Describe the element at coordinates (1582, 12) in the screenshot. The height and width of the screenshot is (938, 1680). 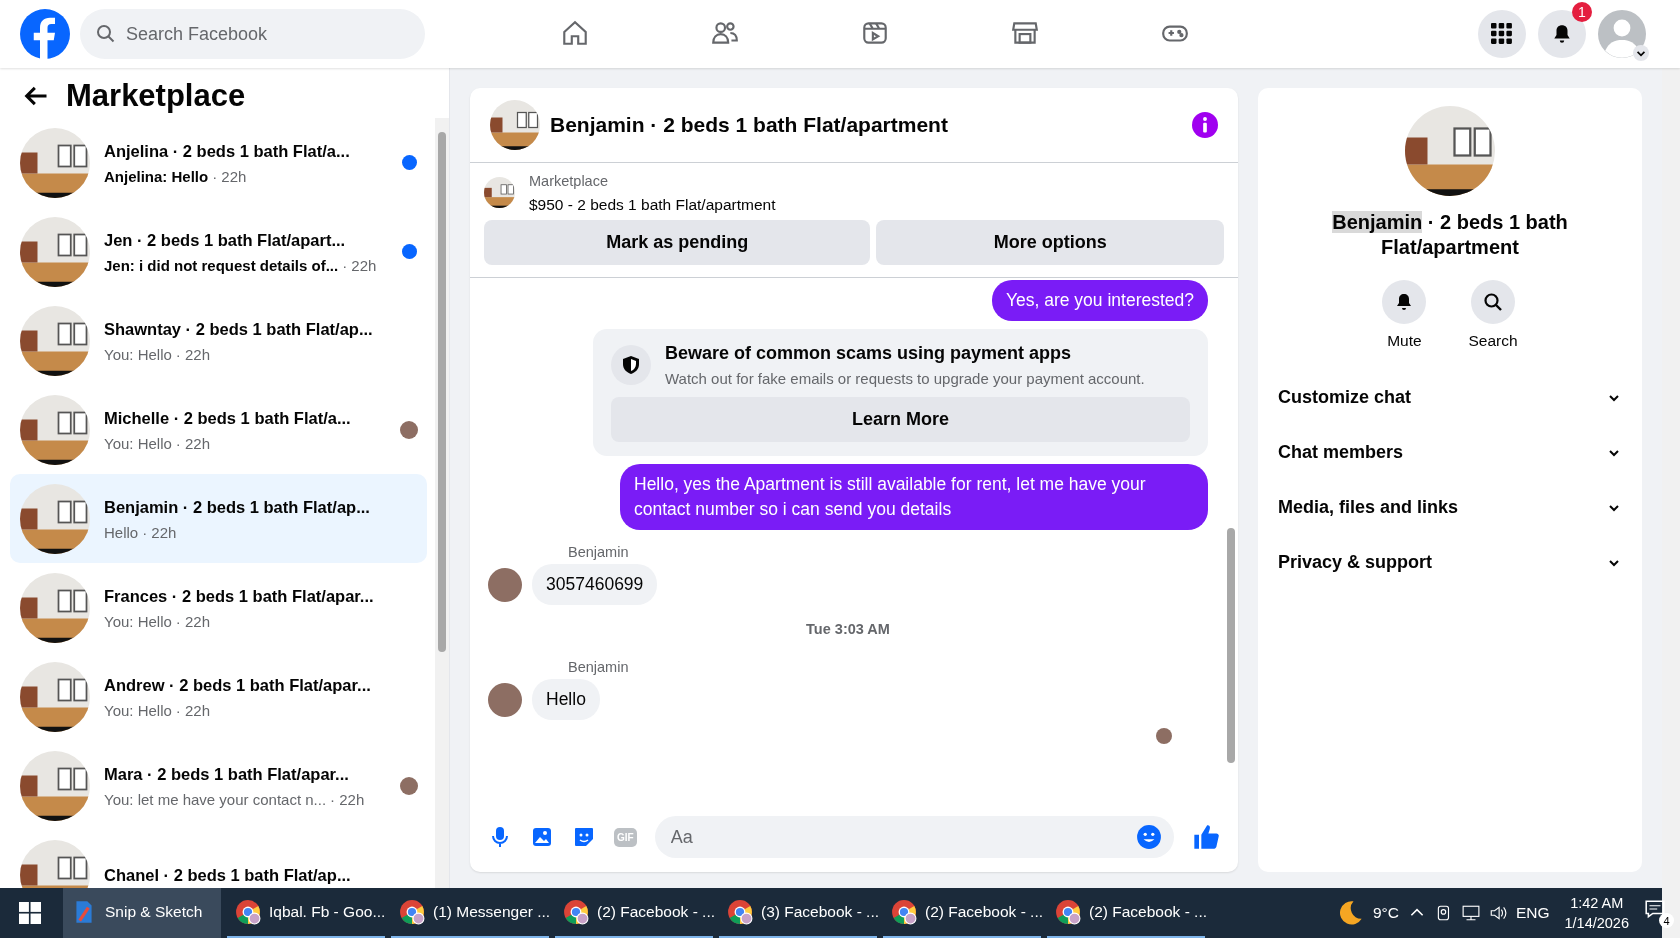
I see `notification-badge: 1` at that location.